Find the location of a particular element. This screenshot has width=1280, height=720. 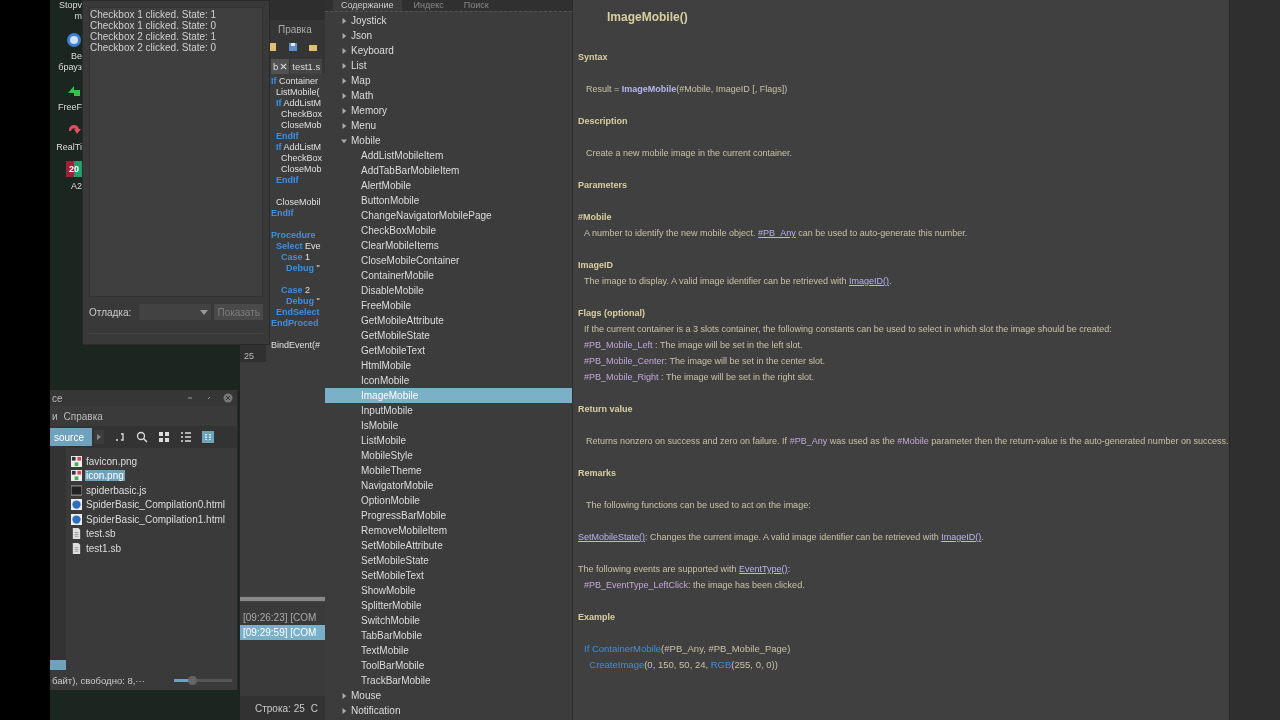

file-name: favicon.png is located at coordinates (112, 461).